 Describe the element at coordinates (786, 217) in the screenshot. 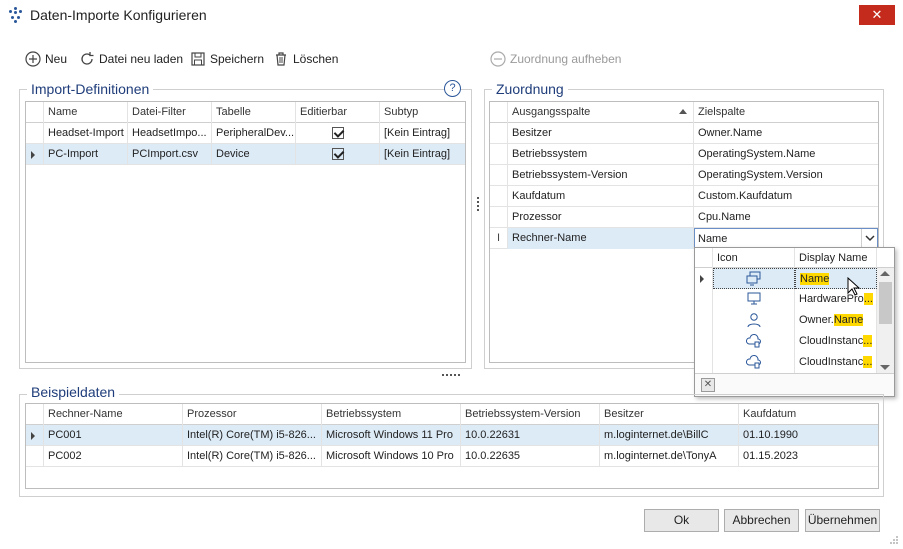

I see `cell-target: Cpu.Name` at that location.